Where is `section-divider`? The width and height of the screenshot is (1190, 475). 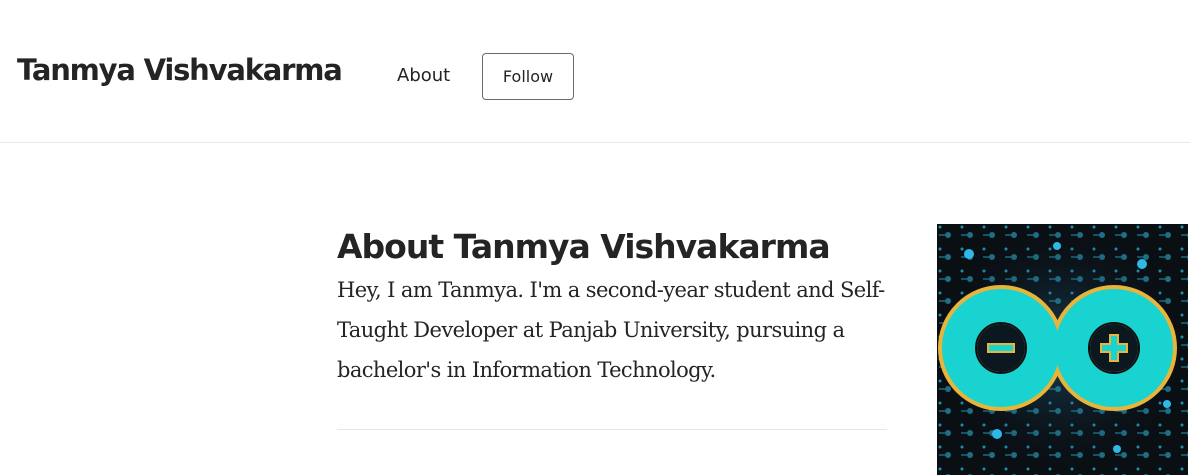
section-divider is located at coordinates (612, 429).